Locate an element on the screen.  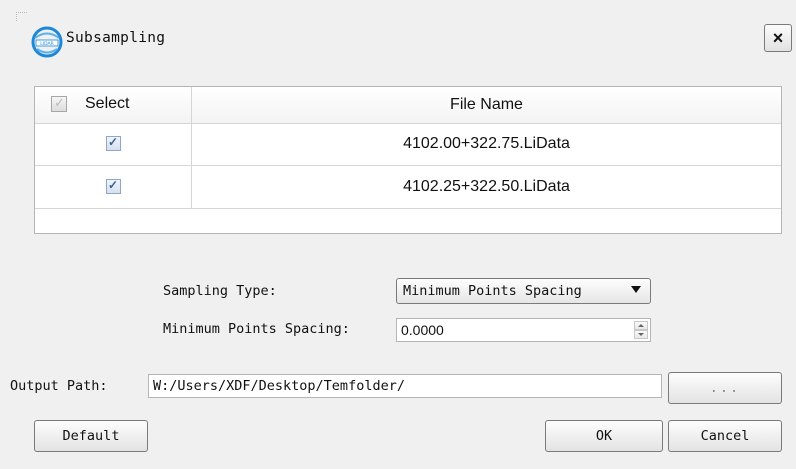
sampling-type-value: Minimum Points Spacing is located at coordinates (492, 291).